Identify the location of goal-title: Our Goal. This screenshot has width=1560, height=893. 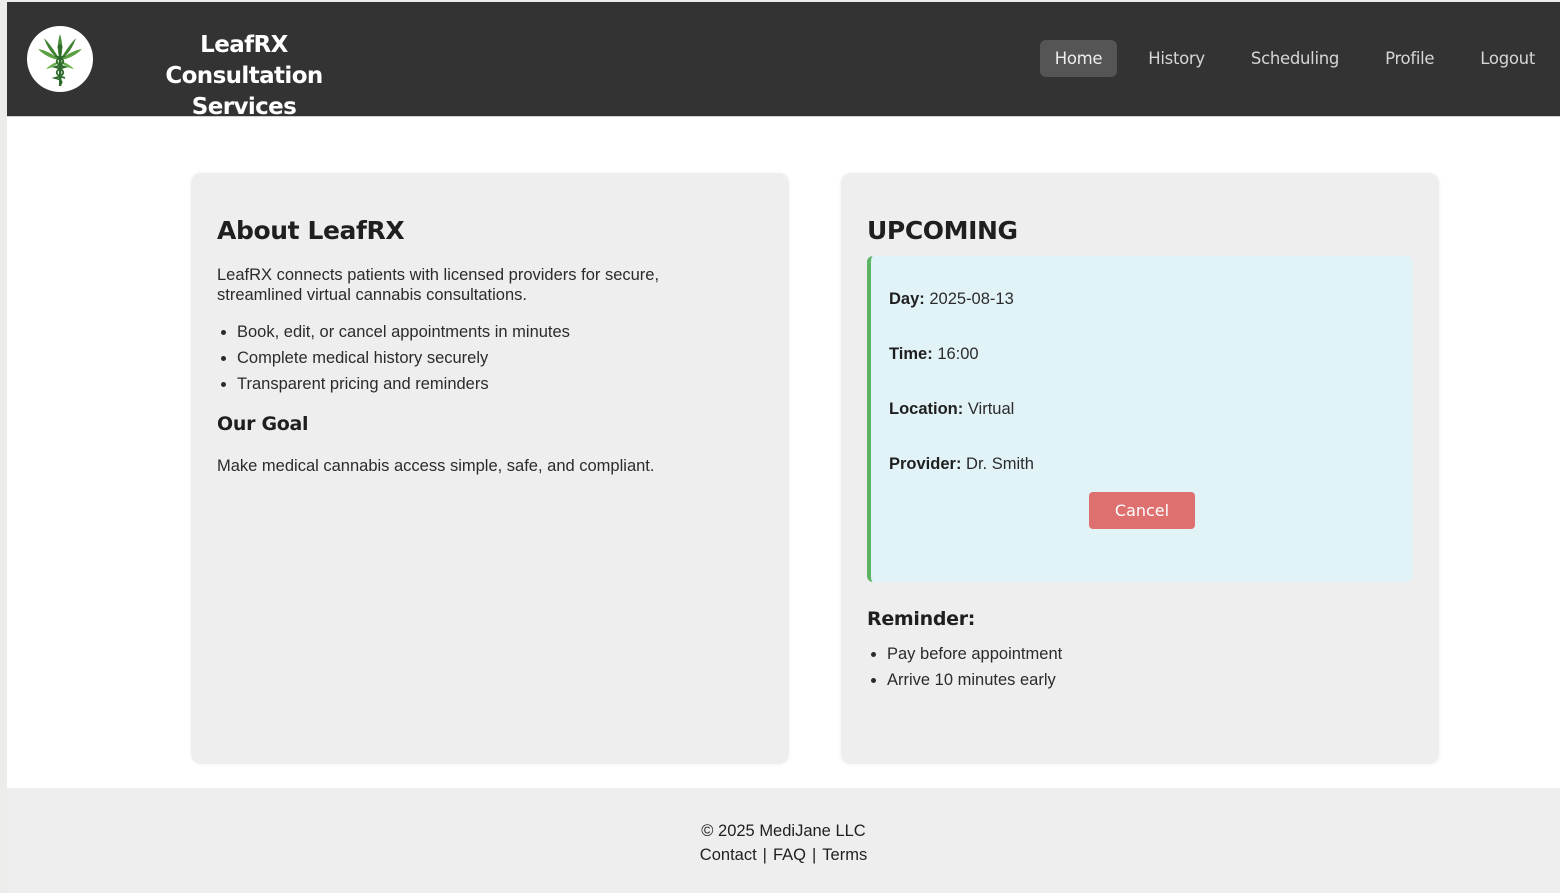
(263, 424).